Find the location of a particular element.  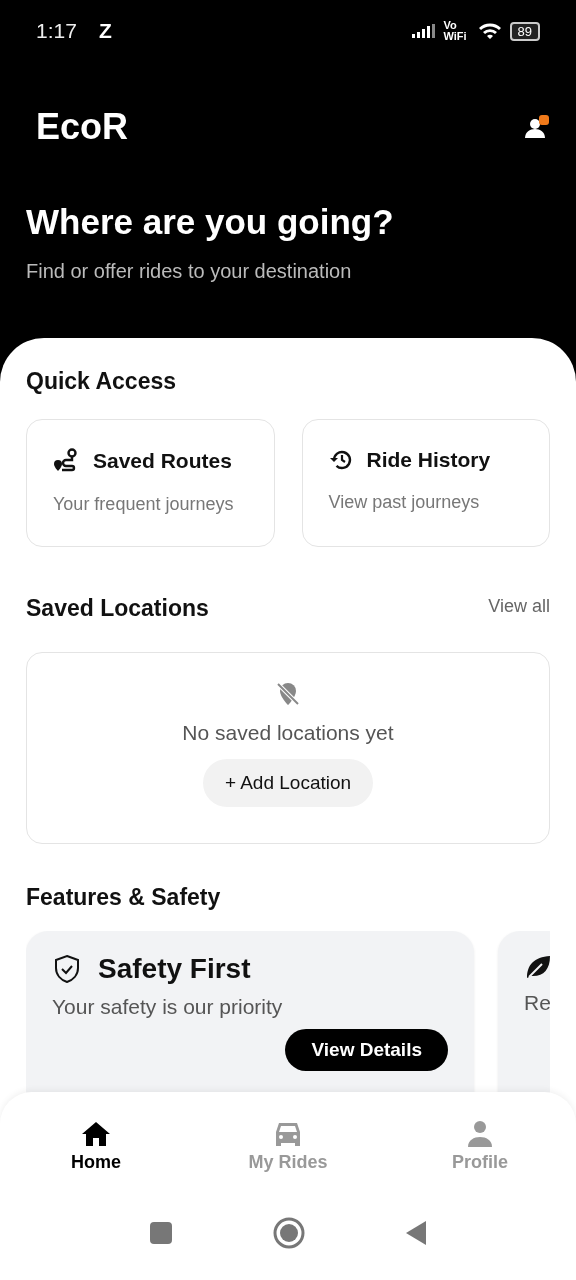

back-icon is located at coordinates (416, 1233).